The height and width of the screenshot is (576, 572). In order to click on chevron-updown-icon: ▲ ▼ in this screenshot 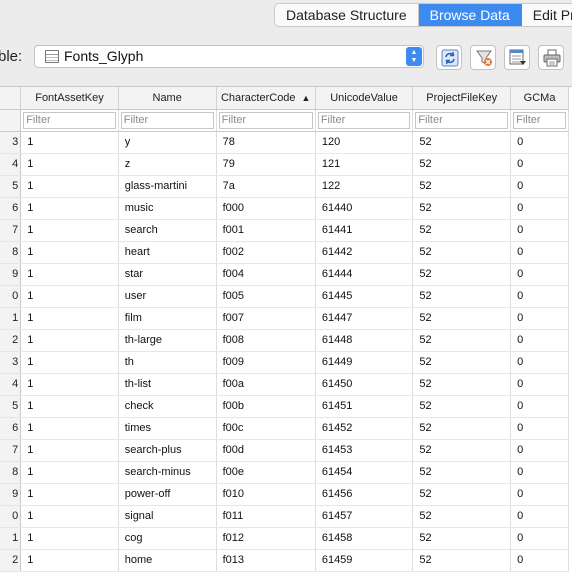, I will do `click(414, 56)`.